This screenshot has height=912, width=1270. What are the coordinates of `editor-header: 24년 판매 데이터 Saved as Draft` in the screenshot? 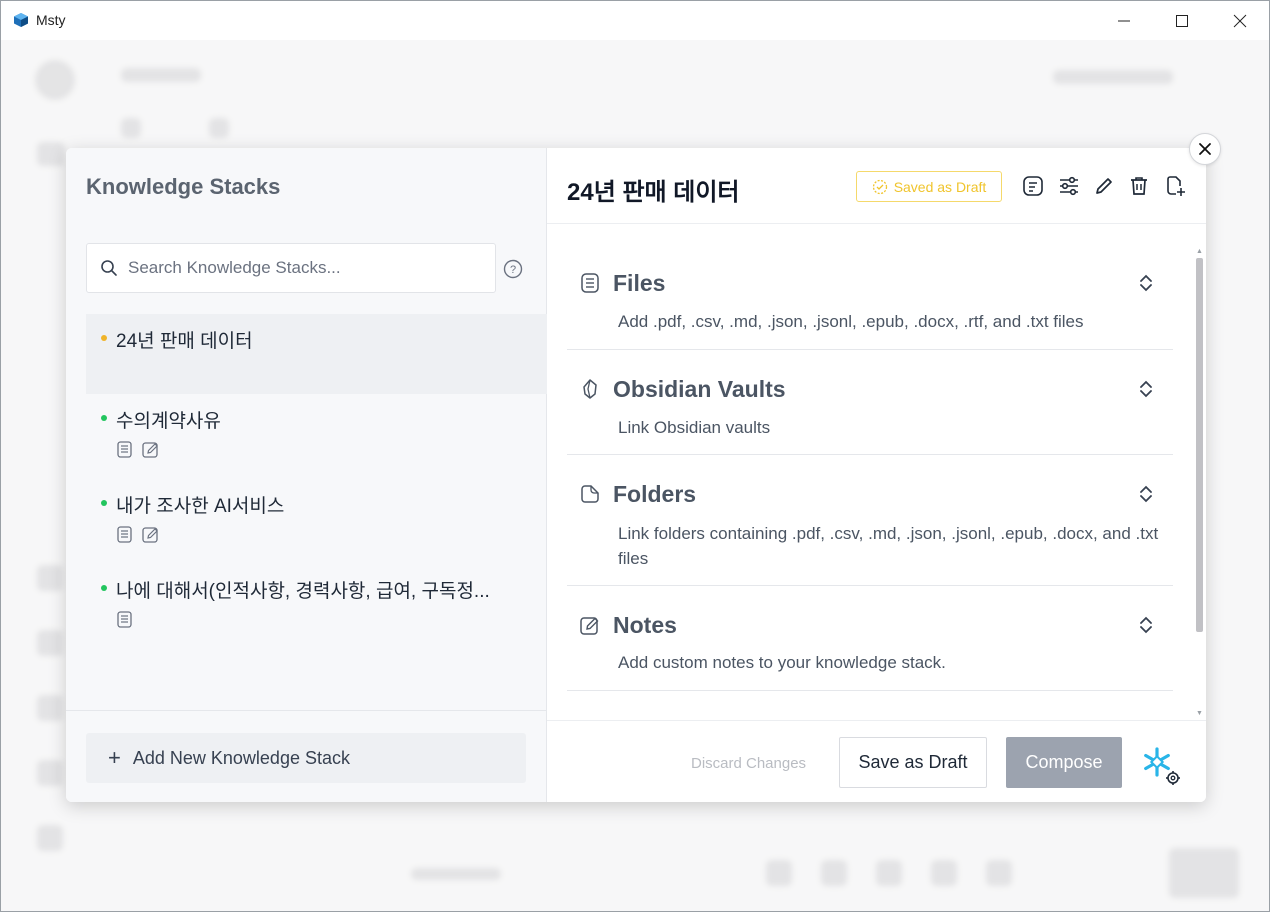 It's located at (876, 186).